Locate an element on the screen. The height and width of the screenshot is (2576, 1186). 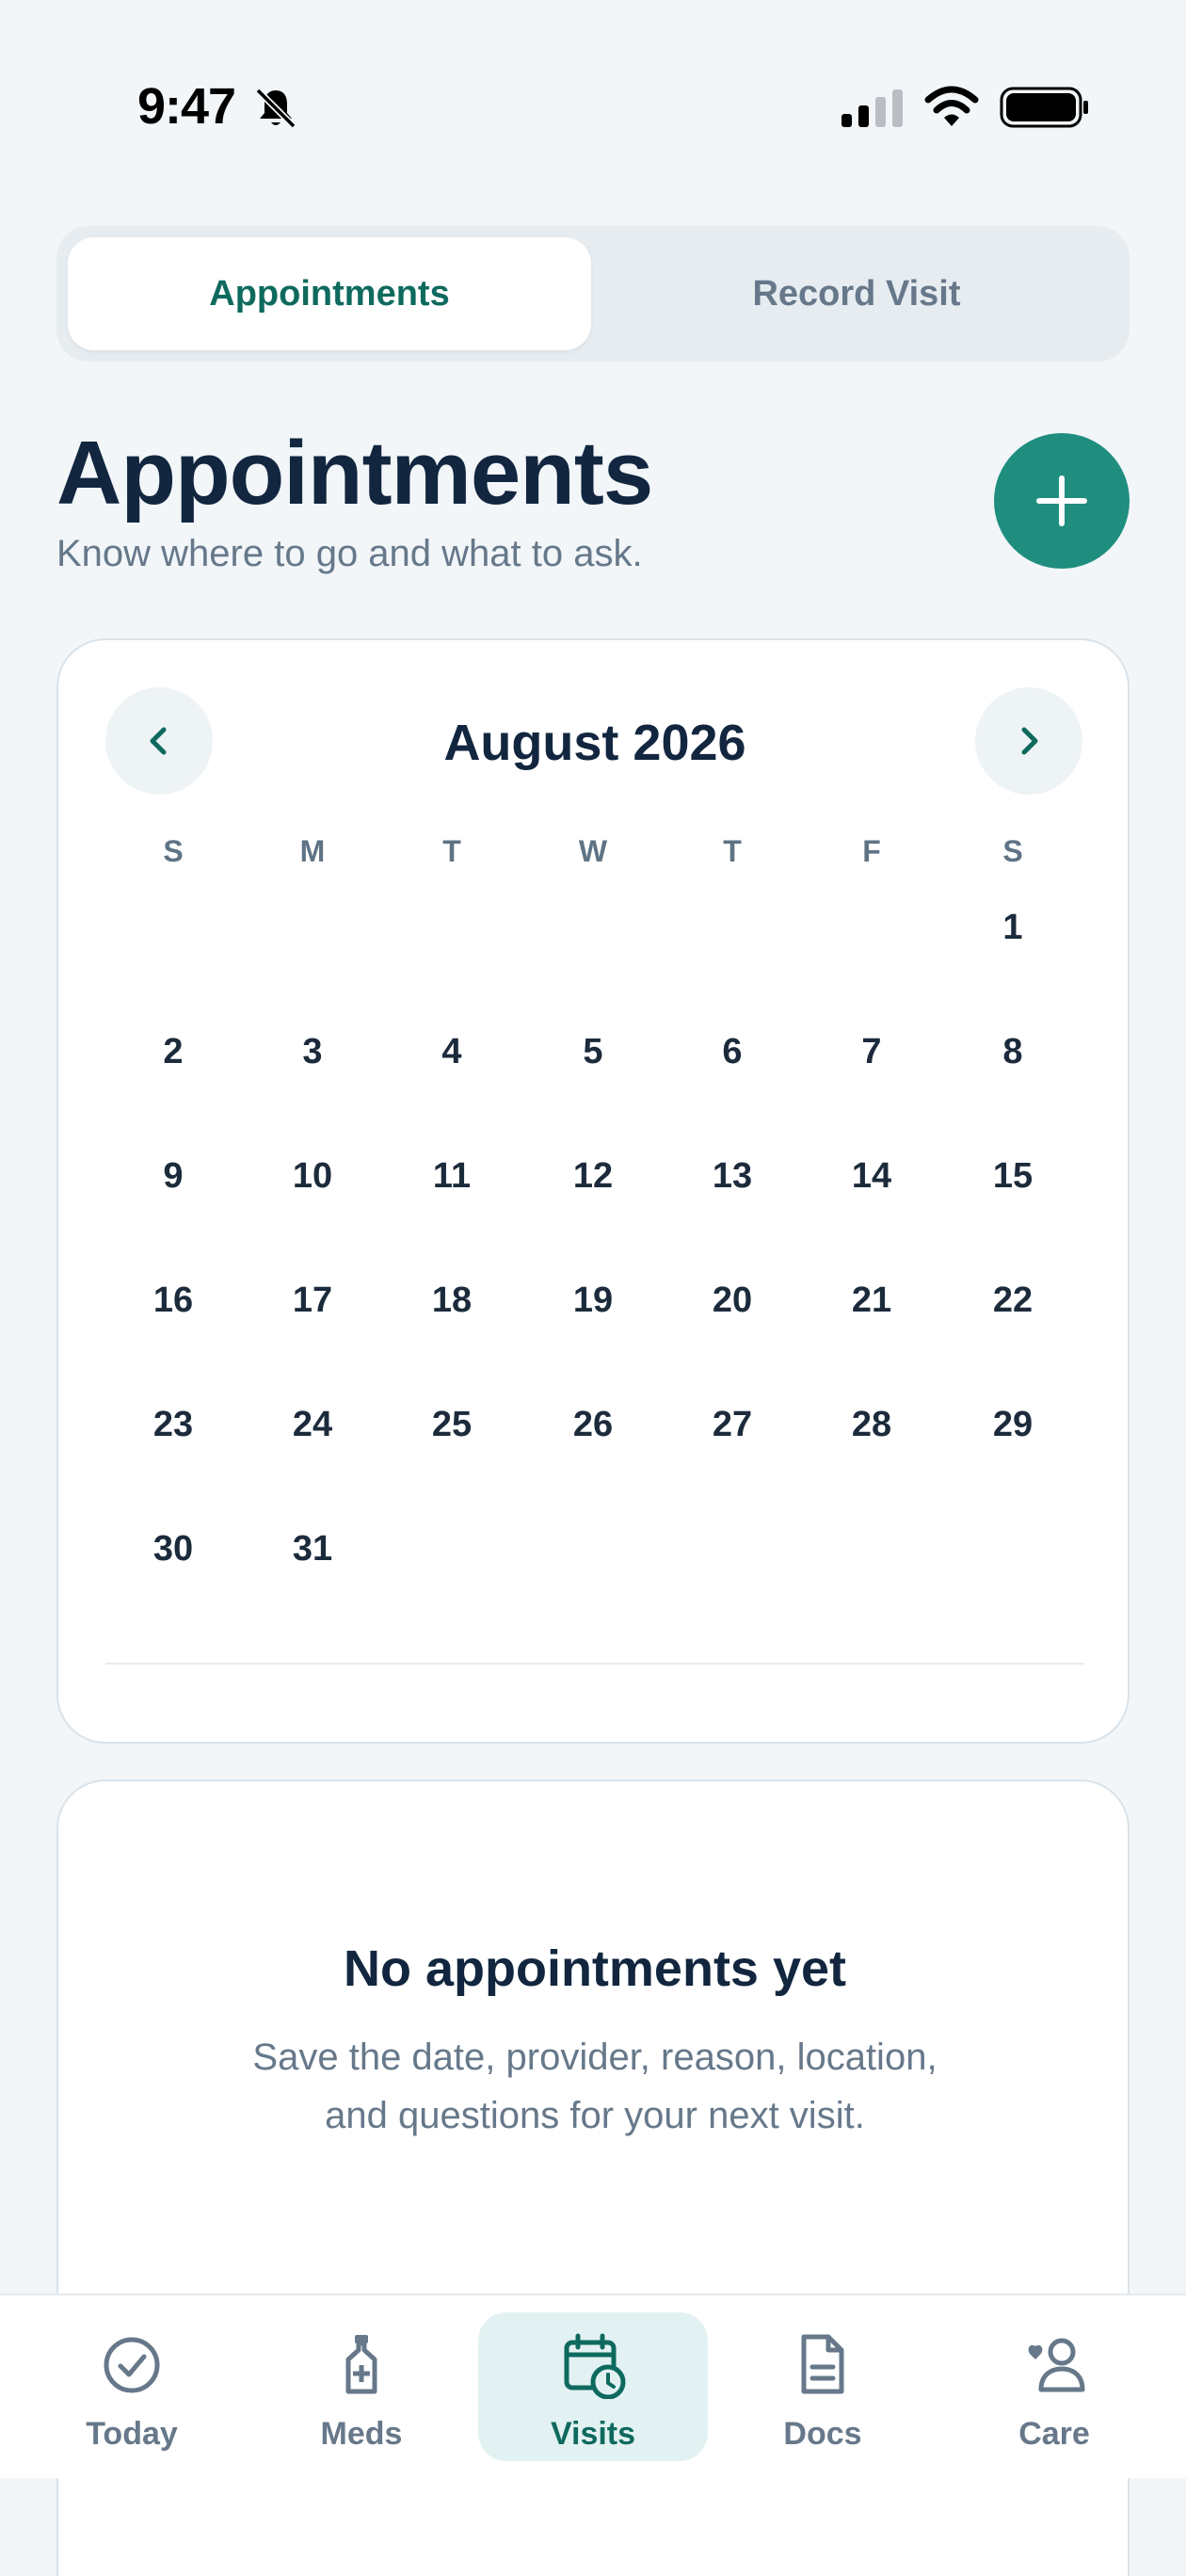
tab-label: Today is located at coordinates (132, 2434).